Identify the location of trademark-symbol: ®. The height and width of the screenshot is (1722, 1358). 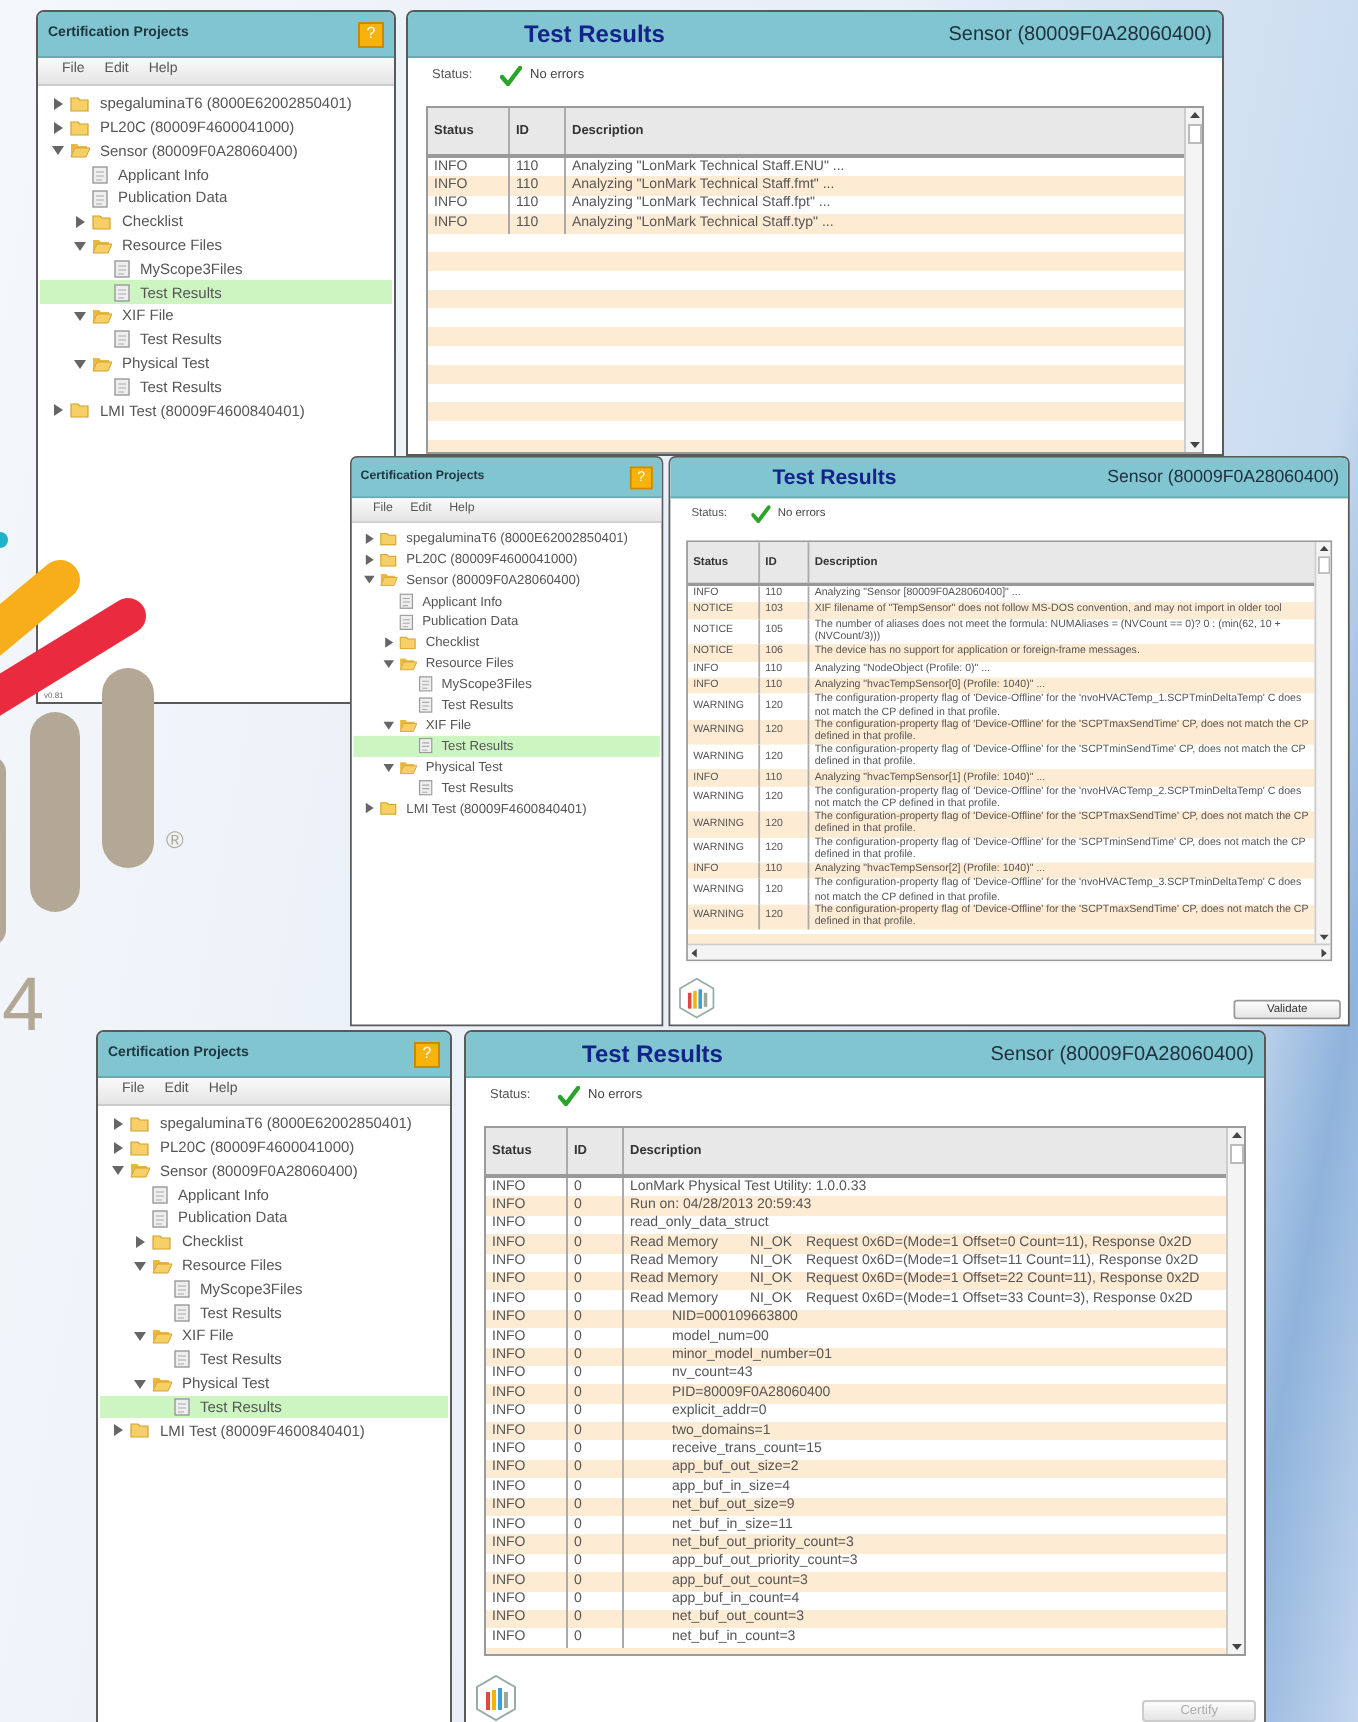
(175, 840).